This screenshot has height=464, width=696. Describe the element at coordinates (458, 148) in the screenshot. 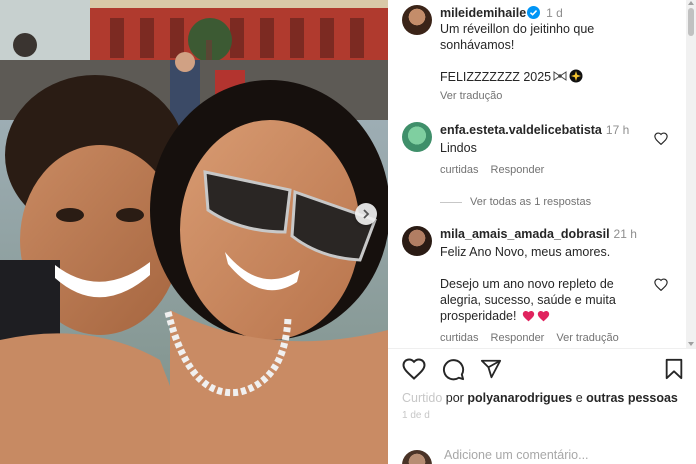

I see `comment-text: Lindos` at that location.